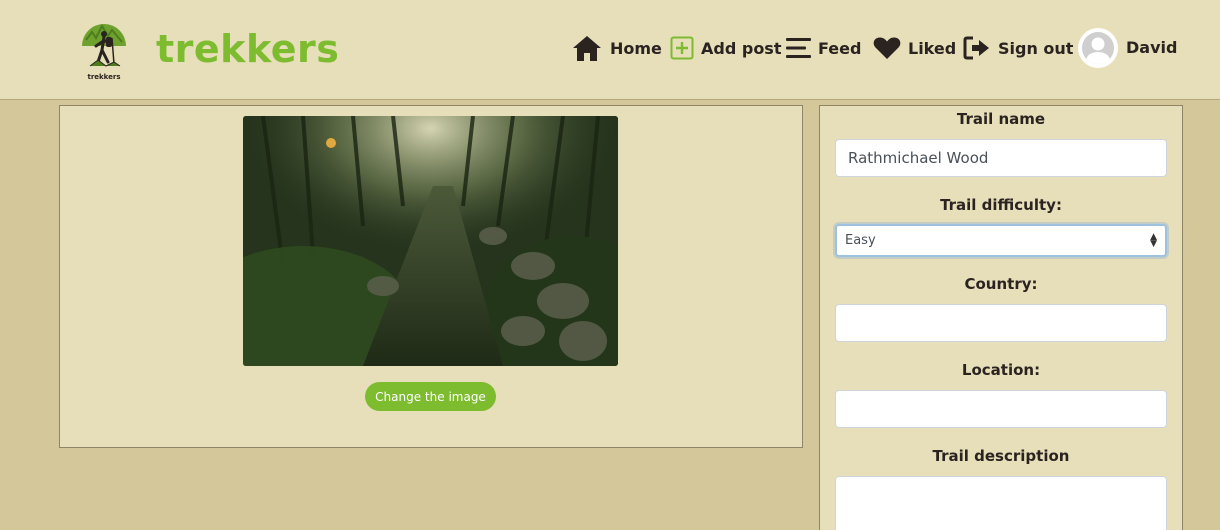 This screenshot has width=1220, height=530. I want to click on difficulty-selected-value: Easy, so click(860, 240).